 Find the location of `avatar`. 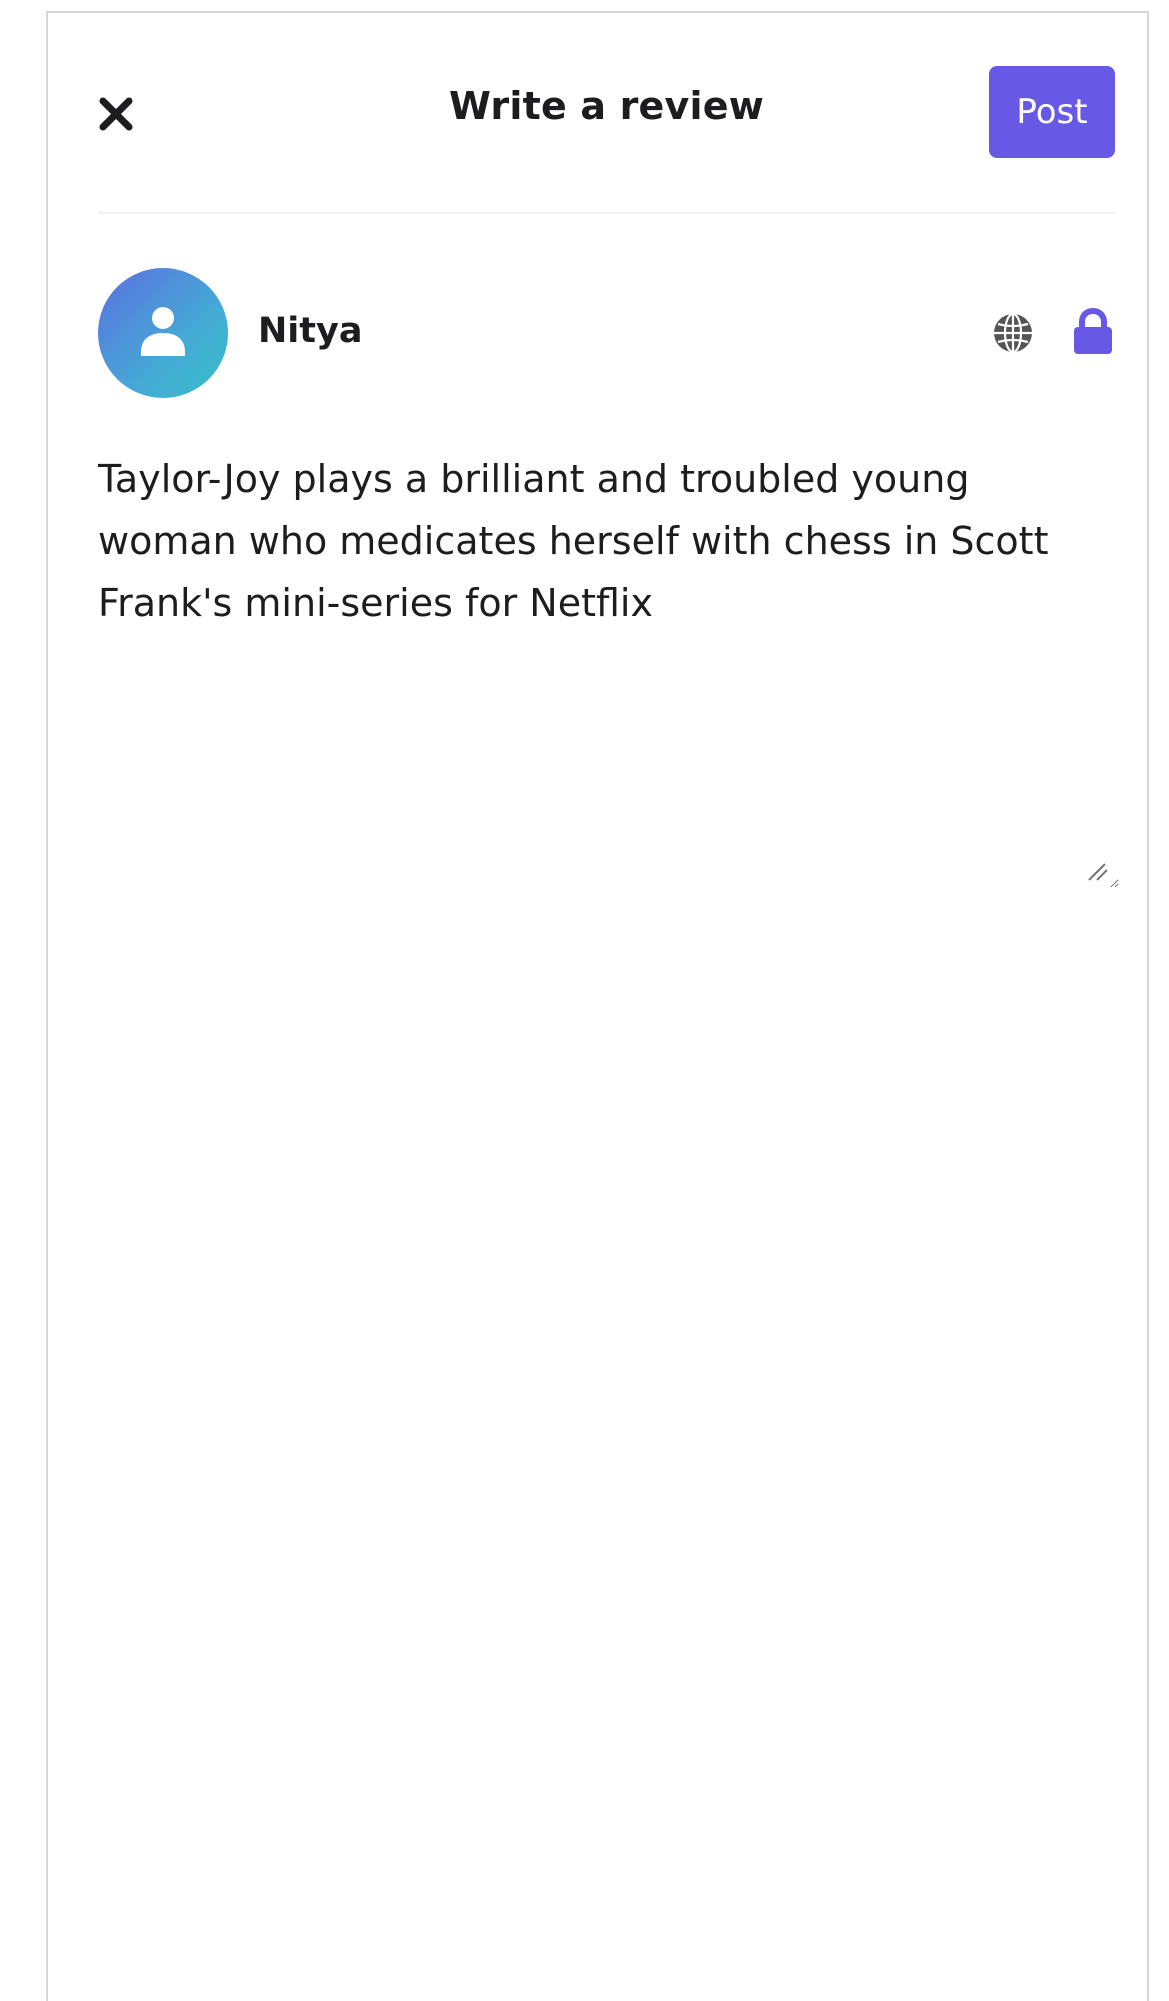

avatar is located at coordinates (163, 333).